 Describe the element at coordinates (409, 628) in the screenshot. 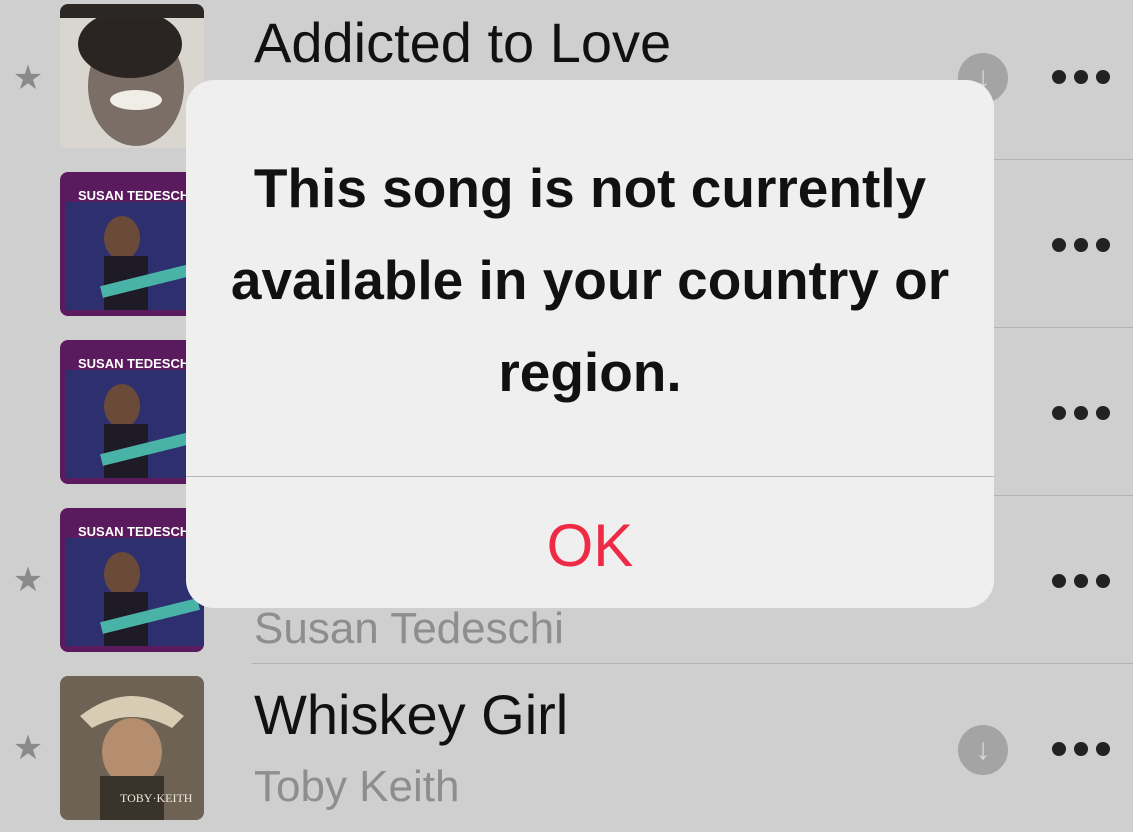

I see `song-artist: Susan Tedeschi` at that location.